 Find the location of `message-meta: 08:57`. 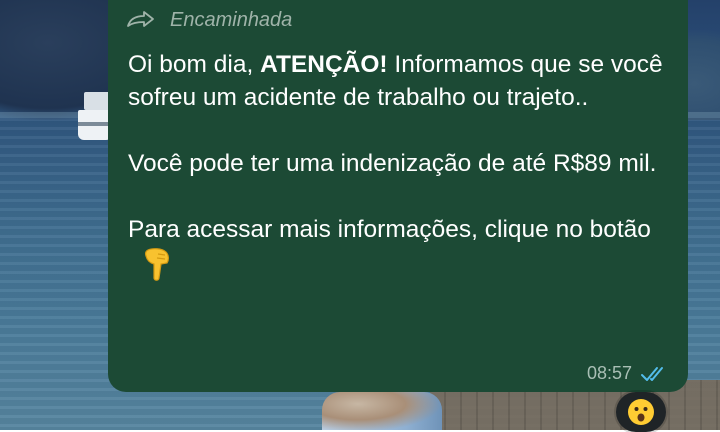

message-meta: 08:57 is located at coordinates (628, 373).